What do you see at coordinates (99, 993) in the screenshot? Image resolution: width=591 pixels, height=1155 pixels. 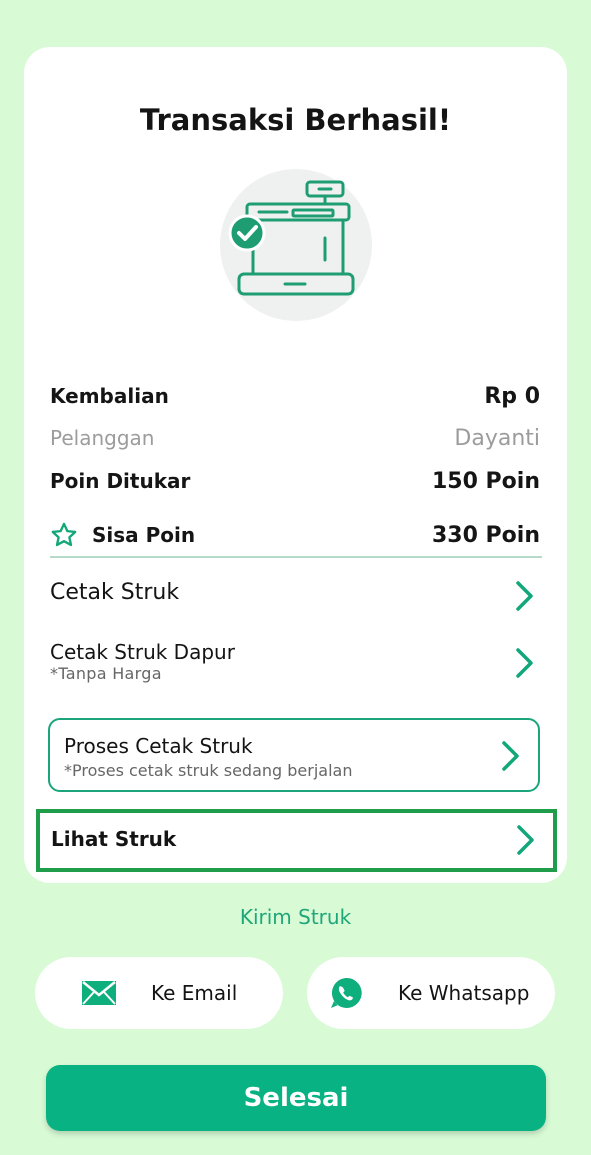 I see `email-icon` at bounding box center [99, 993].